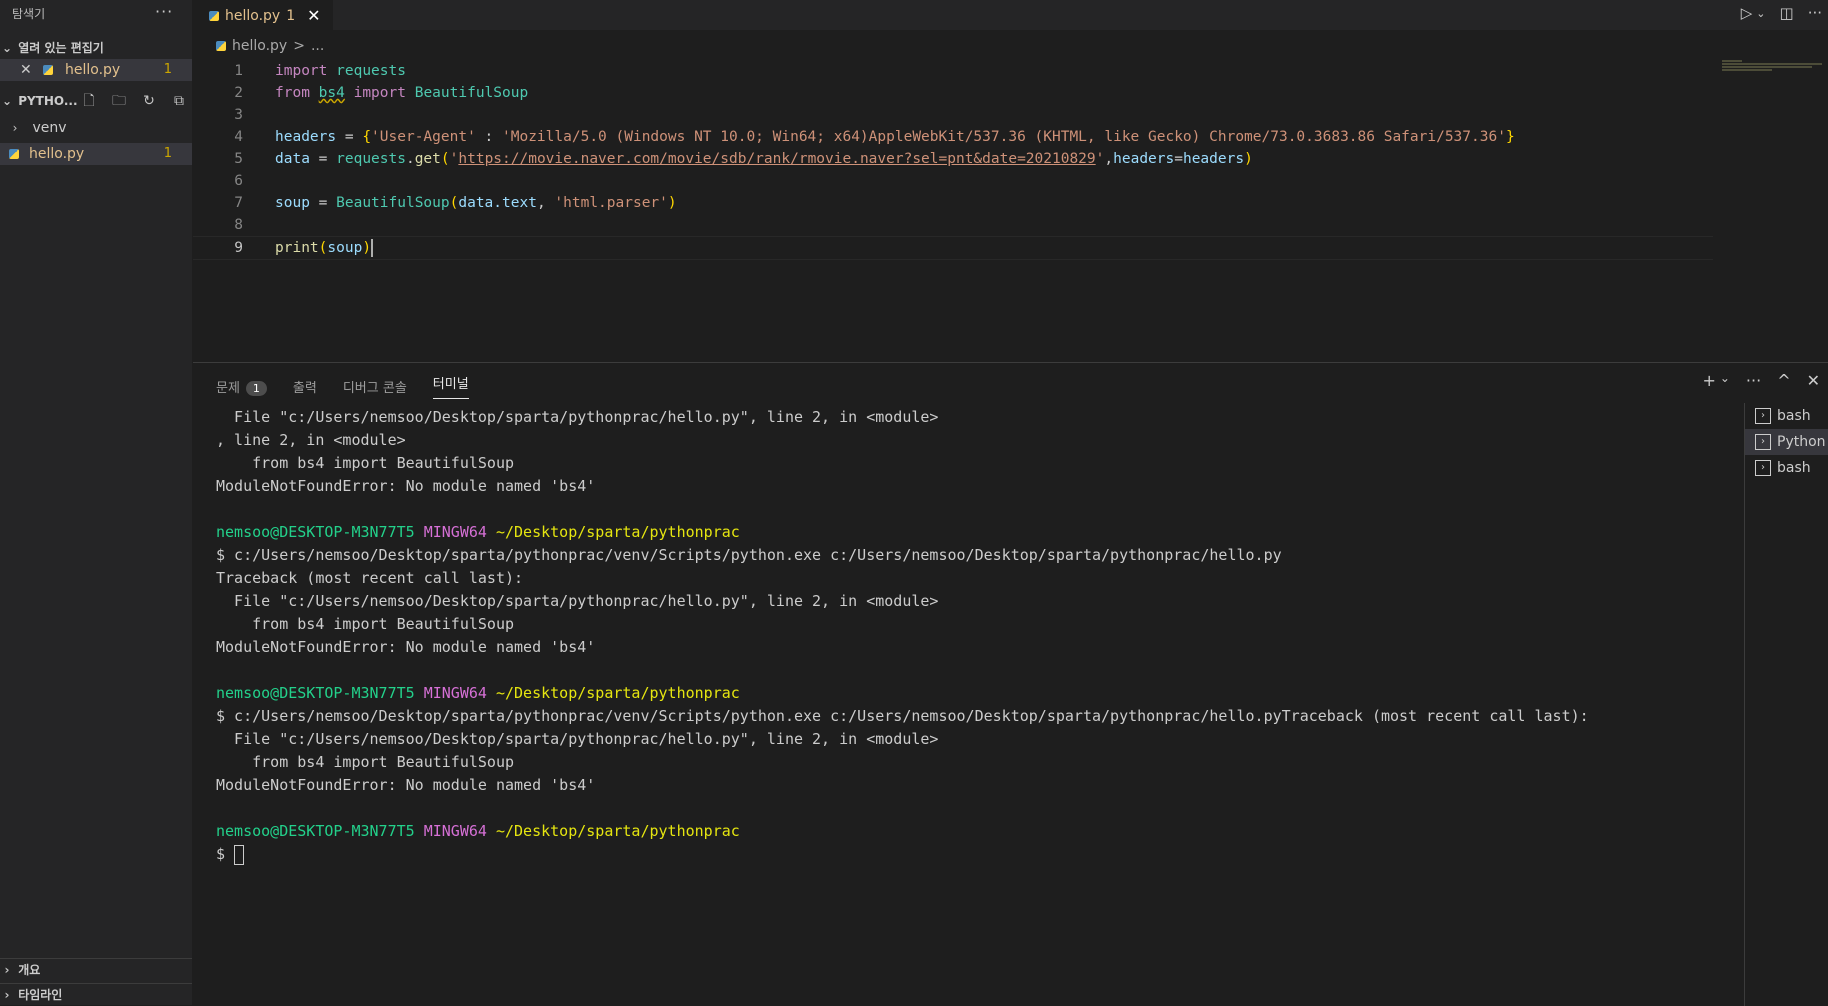  Describe the element at coordinates (455, 831) in the screenshot. I see `prompt-host: MINGW64` at that location.